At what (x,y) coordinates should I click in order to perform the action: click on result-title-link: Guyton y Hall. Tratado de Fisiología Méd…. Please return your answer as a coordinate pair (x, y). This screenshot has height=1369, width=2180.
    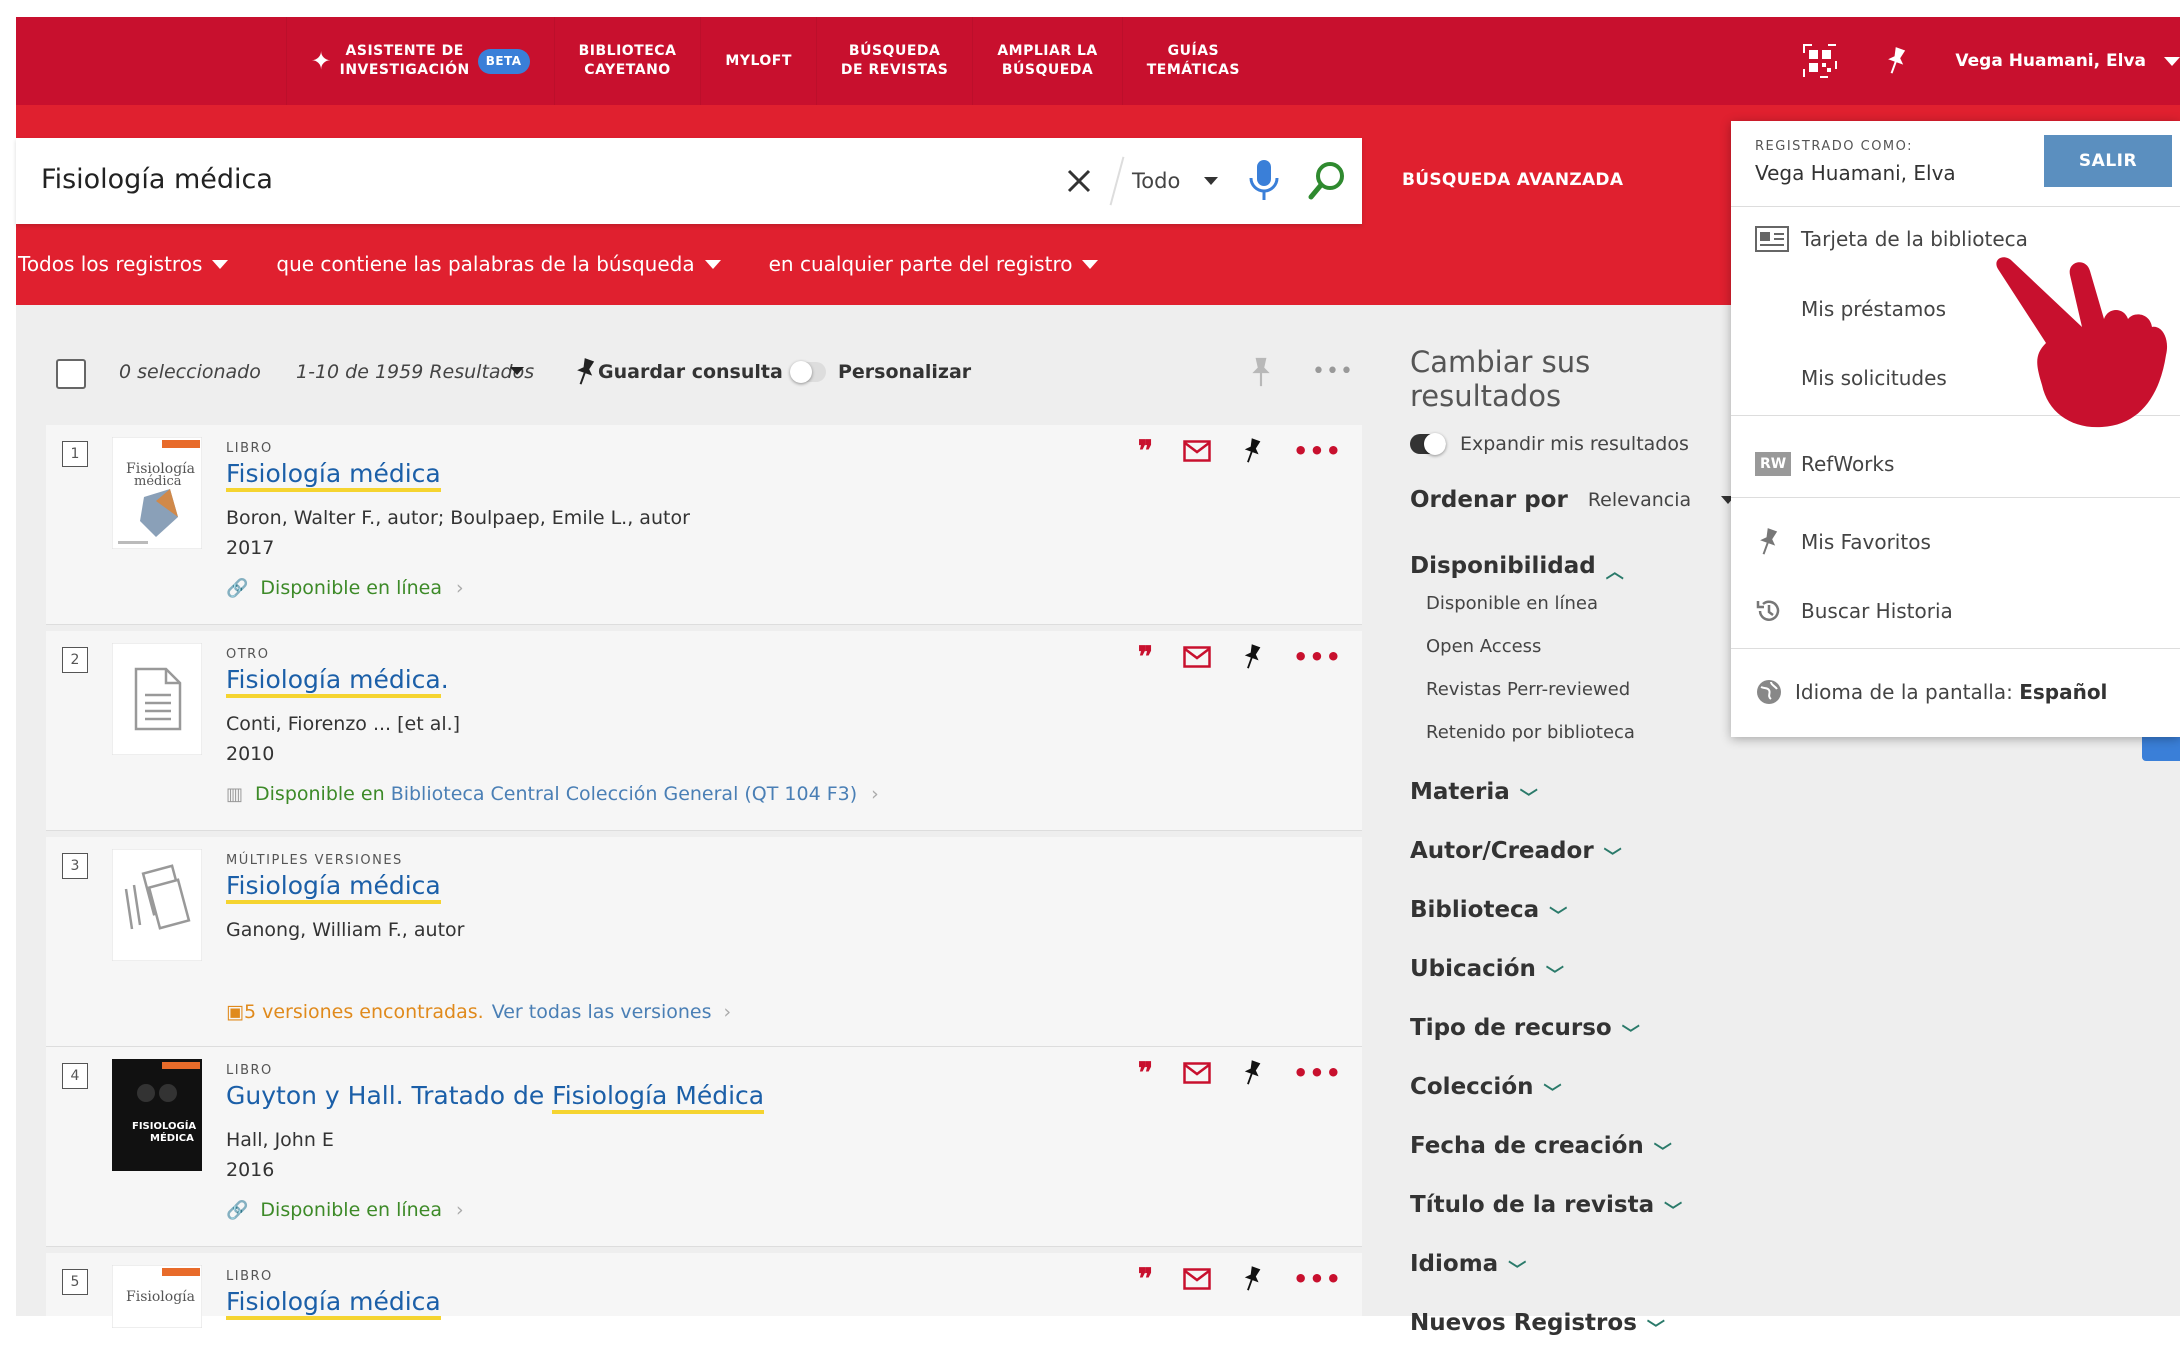
    Looking at the image, I should click on (495, 1097).